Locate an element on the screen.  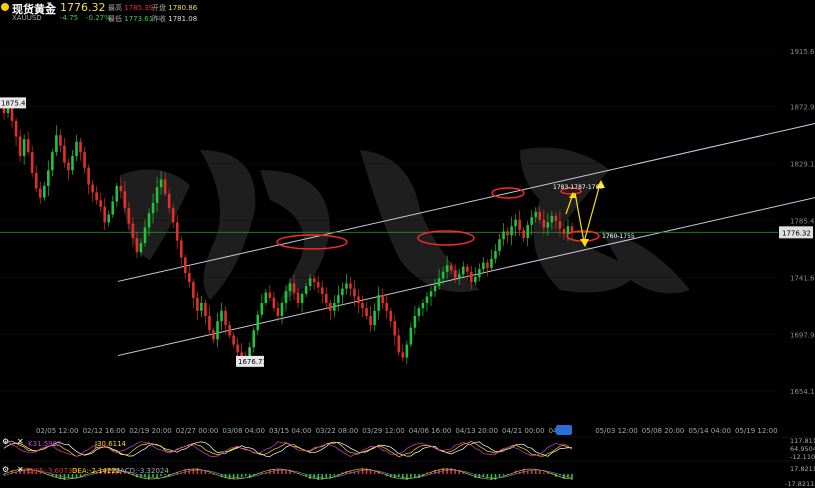
support-annotation: 1760-1755 is located at coordinates (618, 236).